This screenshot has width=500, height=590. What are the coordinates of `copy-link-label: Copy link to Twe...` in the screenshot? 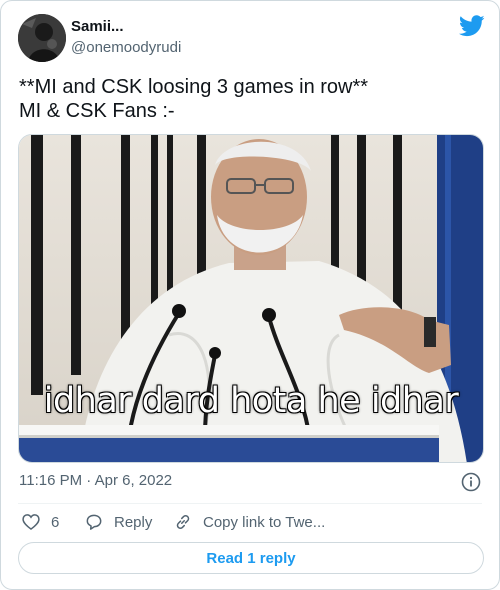 It's located at (264, 522).